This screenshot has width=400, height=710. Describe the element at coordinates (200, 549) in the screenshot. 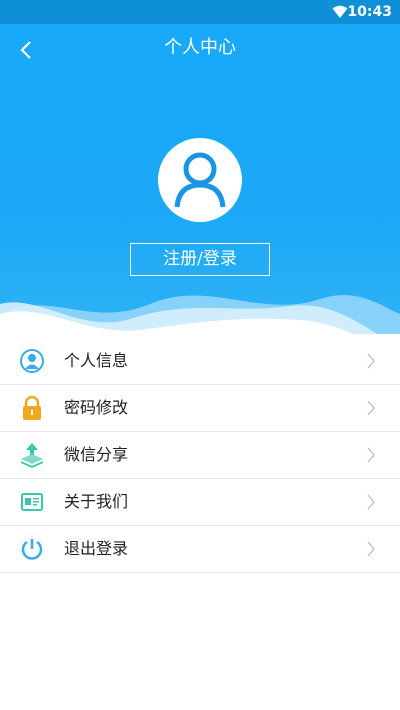

I see `menu-item-logout: 退出登录` at that location.